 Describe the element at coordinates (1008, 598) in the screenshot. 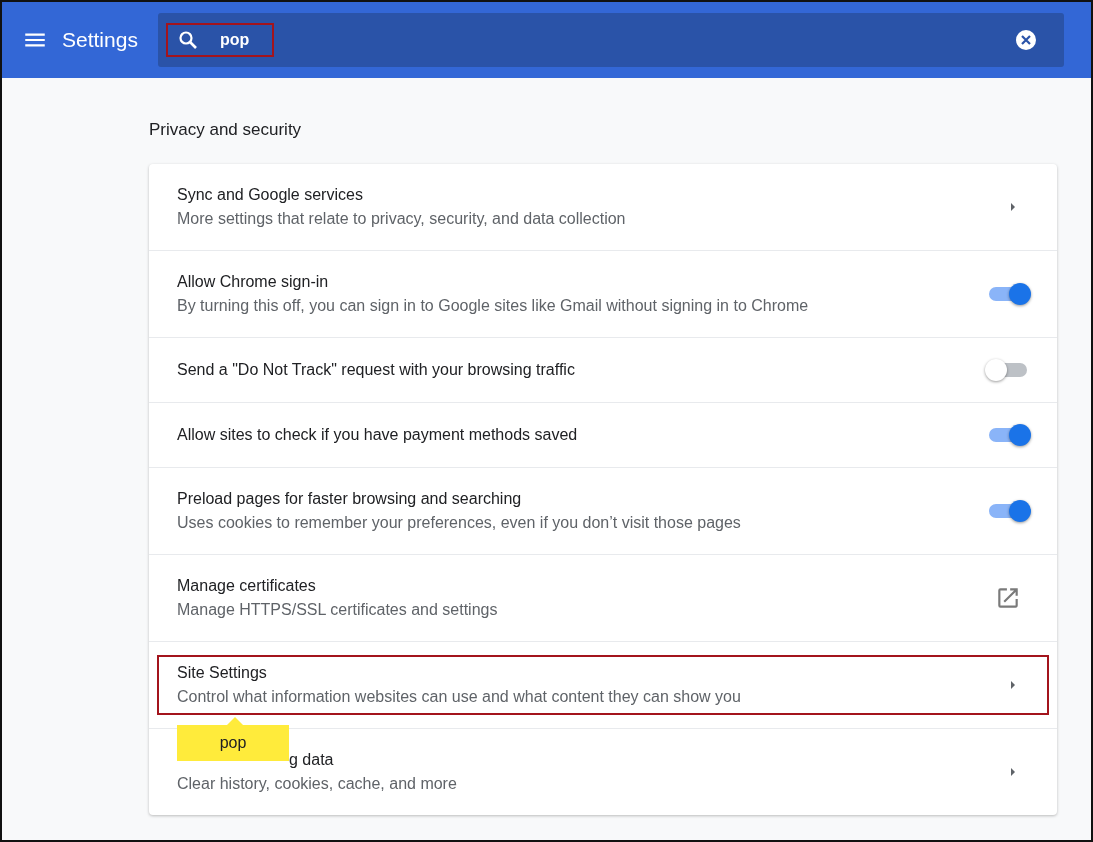

I see `external-link-icon` at that location.